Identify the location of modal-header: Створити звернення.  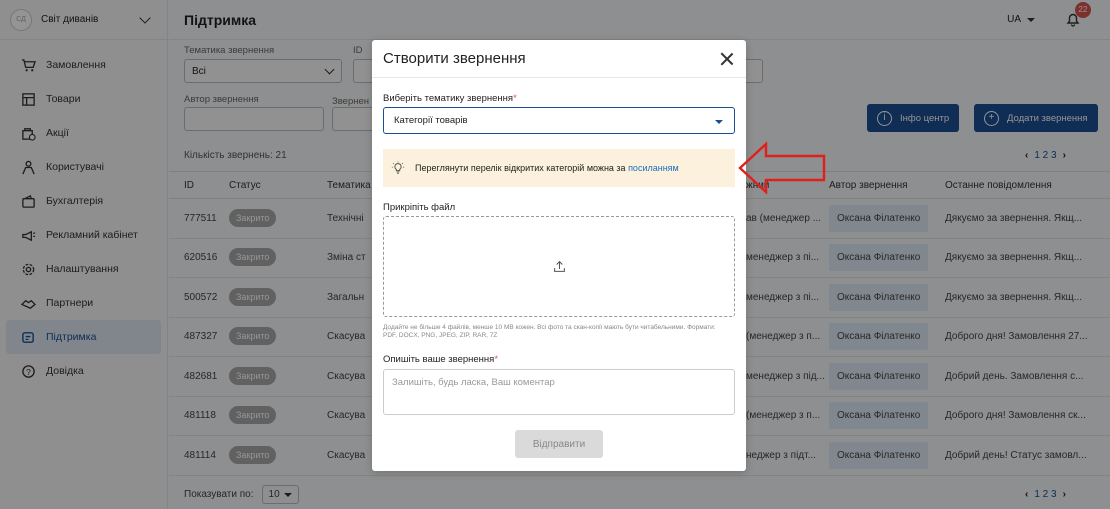
(559, 59).